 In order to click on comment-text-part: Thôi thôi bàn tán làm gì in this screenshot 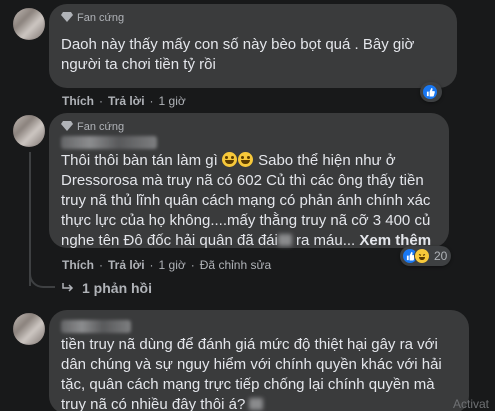, I will do `click(141, 160)`.